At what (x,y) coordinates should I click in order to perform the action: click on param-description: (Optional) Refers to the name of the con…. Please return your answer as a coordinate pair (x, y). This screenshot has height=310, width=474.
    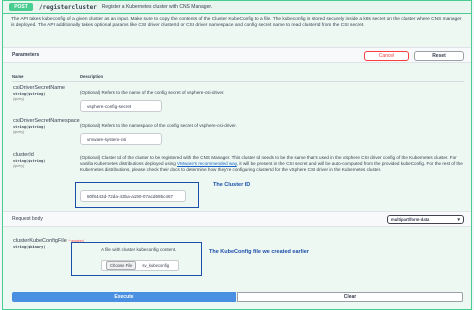
    Looking at the image, I should click on (152, 92).